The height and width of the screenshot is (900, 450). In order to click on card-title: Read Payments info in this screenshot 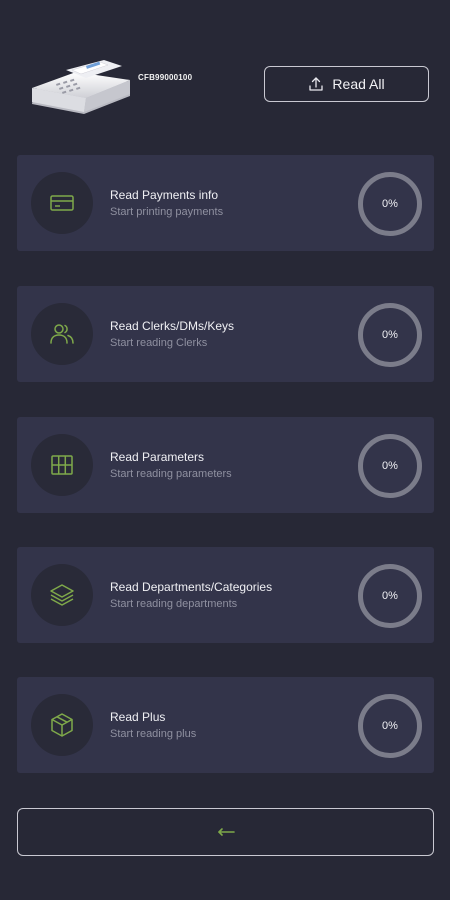, I will do `click(164, 195)`.